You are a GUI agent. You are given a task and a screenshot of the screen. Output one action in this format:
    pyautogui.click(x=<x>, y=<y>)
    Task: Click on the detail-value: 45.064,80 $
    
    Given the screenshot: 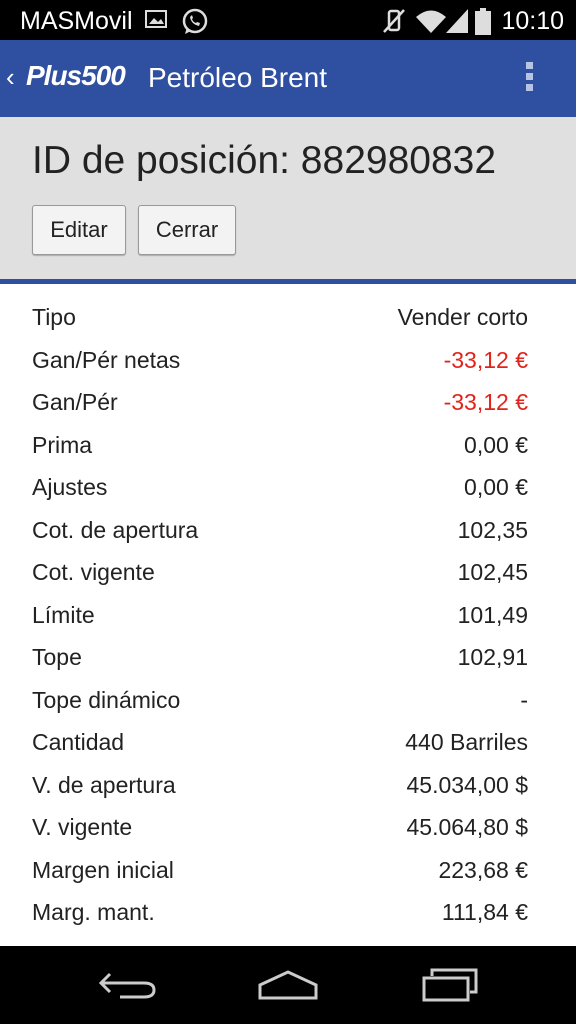 What is the action you would take?
    pyautogui.click(x=467, y=827)
    